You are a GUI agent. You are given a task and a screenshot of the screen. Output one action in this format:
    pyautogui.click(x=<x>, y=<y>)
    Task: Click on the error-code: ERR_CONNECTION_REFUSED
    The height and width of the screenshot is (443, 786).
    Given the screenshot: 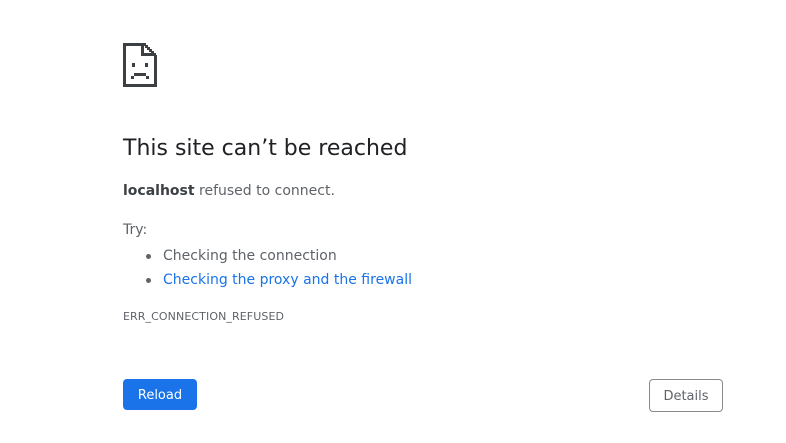 What is the action you would take?
    pyautogui.click(x=204, y=316)
    